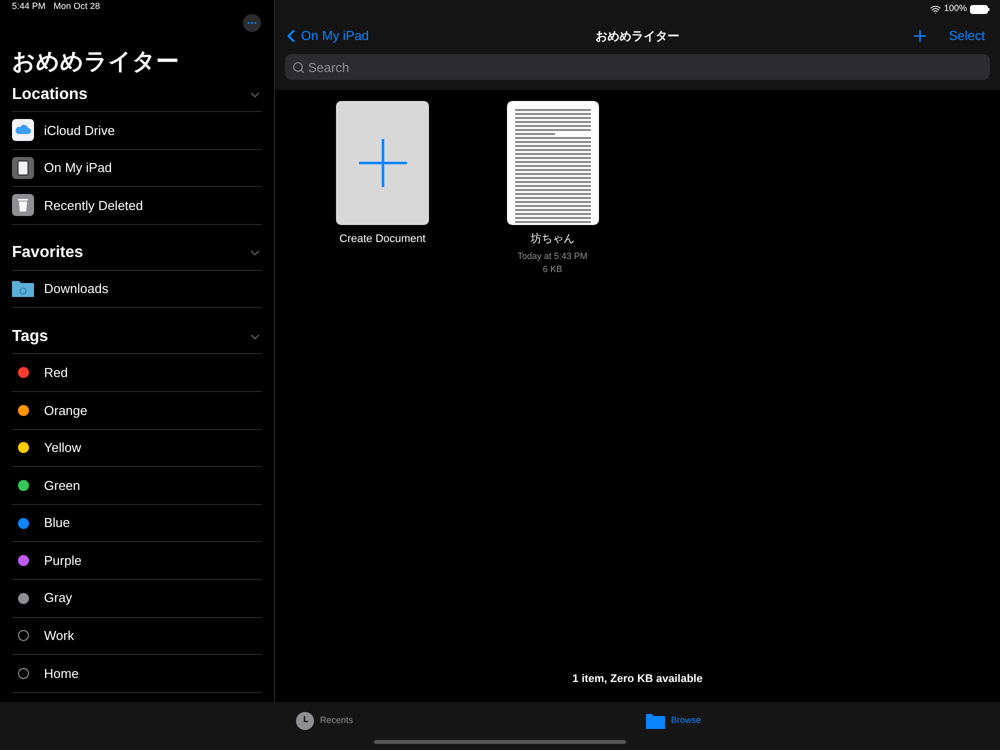  What do you see at coordinates (552, 269) in the screenshot?
I see `file-size: 6 KB` at bounding box center [552, 269].